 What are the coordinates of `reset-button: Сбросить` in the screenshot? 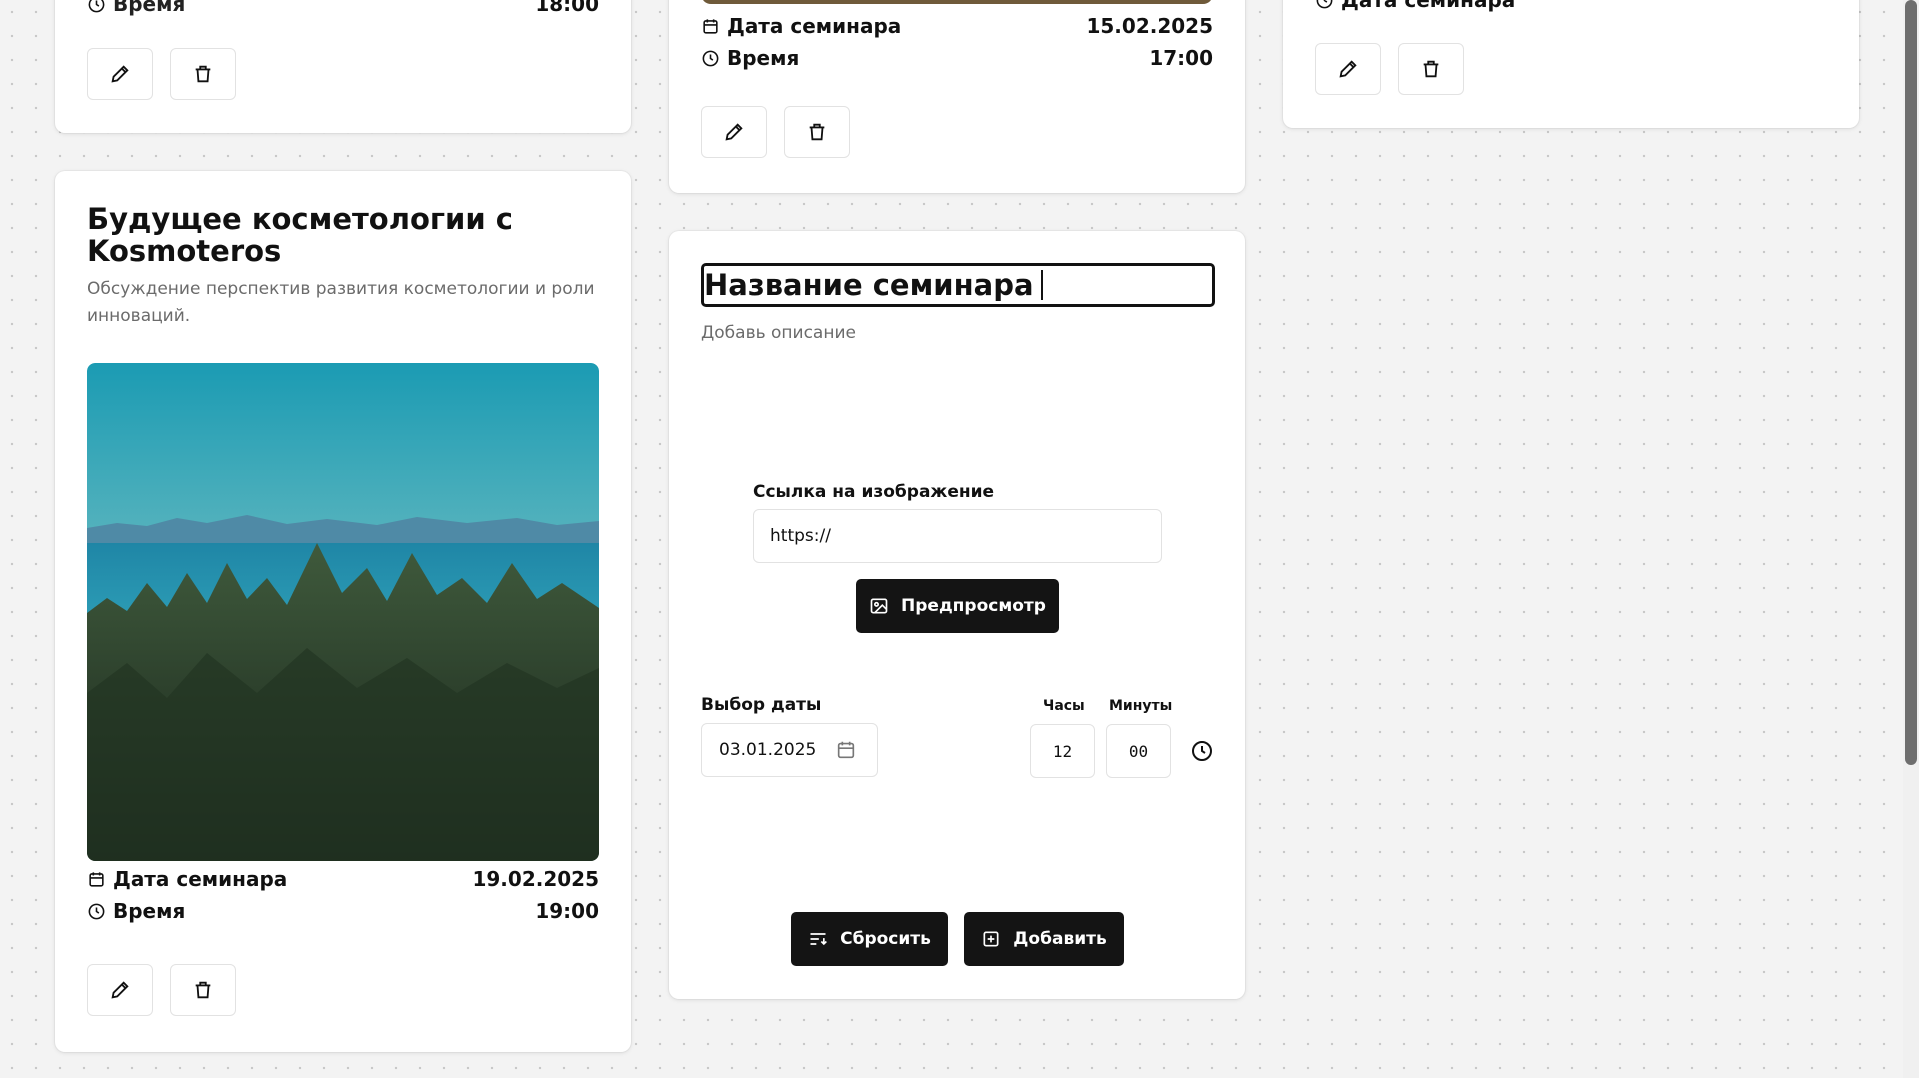 It's located at (869, 939).